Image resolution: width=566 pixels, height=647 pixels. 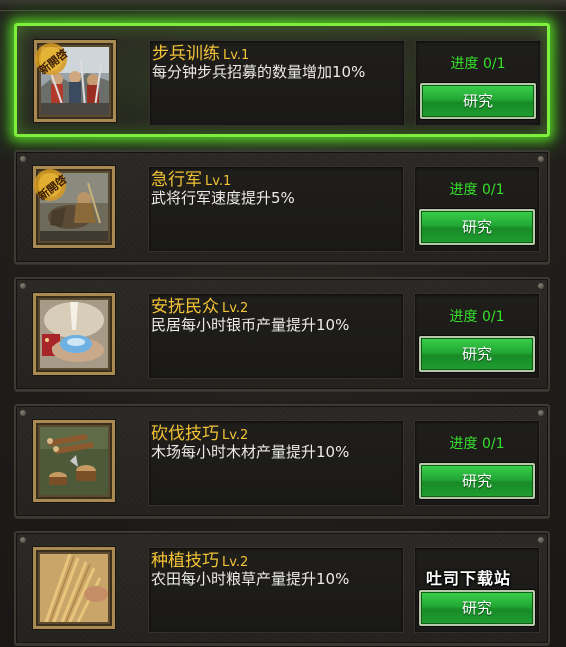 I want to click on silver-ingot-icon, so click(x=74, y=334).